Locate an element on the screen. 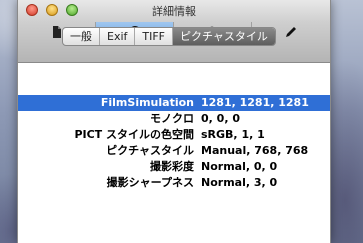 The image size is (363, 243). list-item: 撮影シャープネス Normal, 3, 0 is located at coordinates (174, 183).